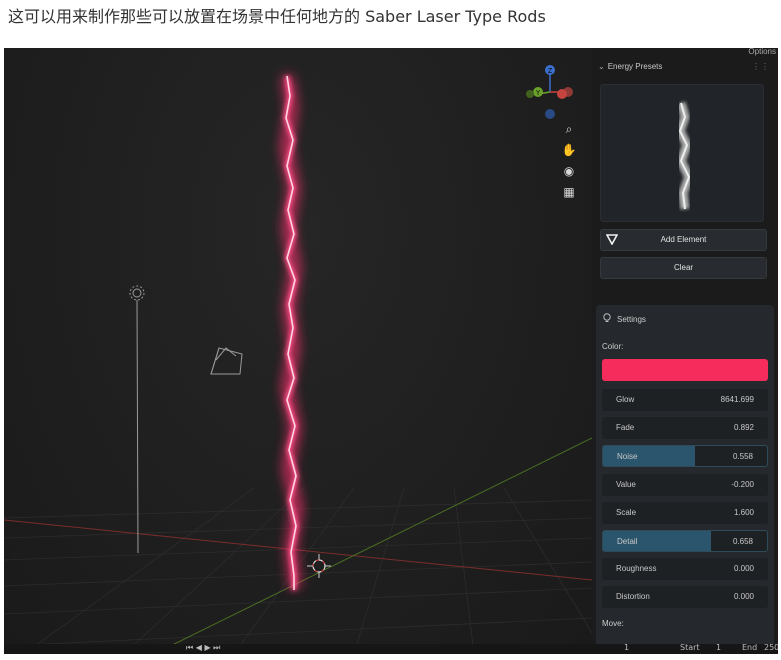 The width and height of the screenshot is (781, 660). What do you see at coordinates (771, 647) in the screenshot?
I see `end-value: 250` at bounding box center [771, 647].